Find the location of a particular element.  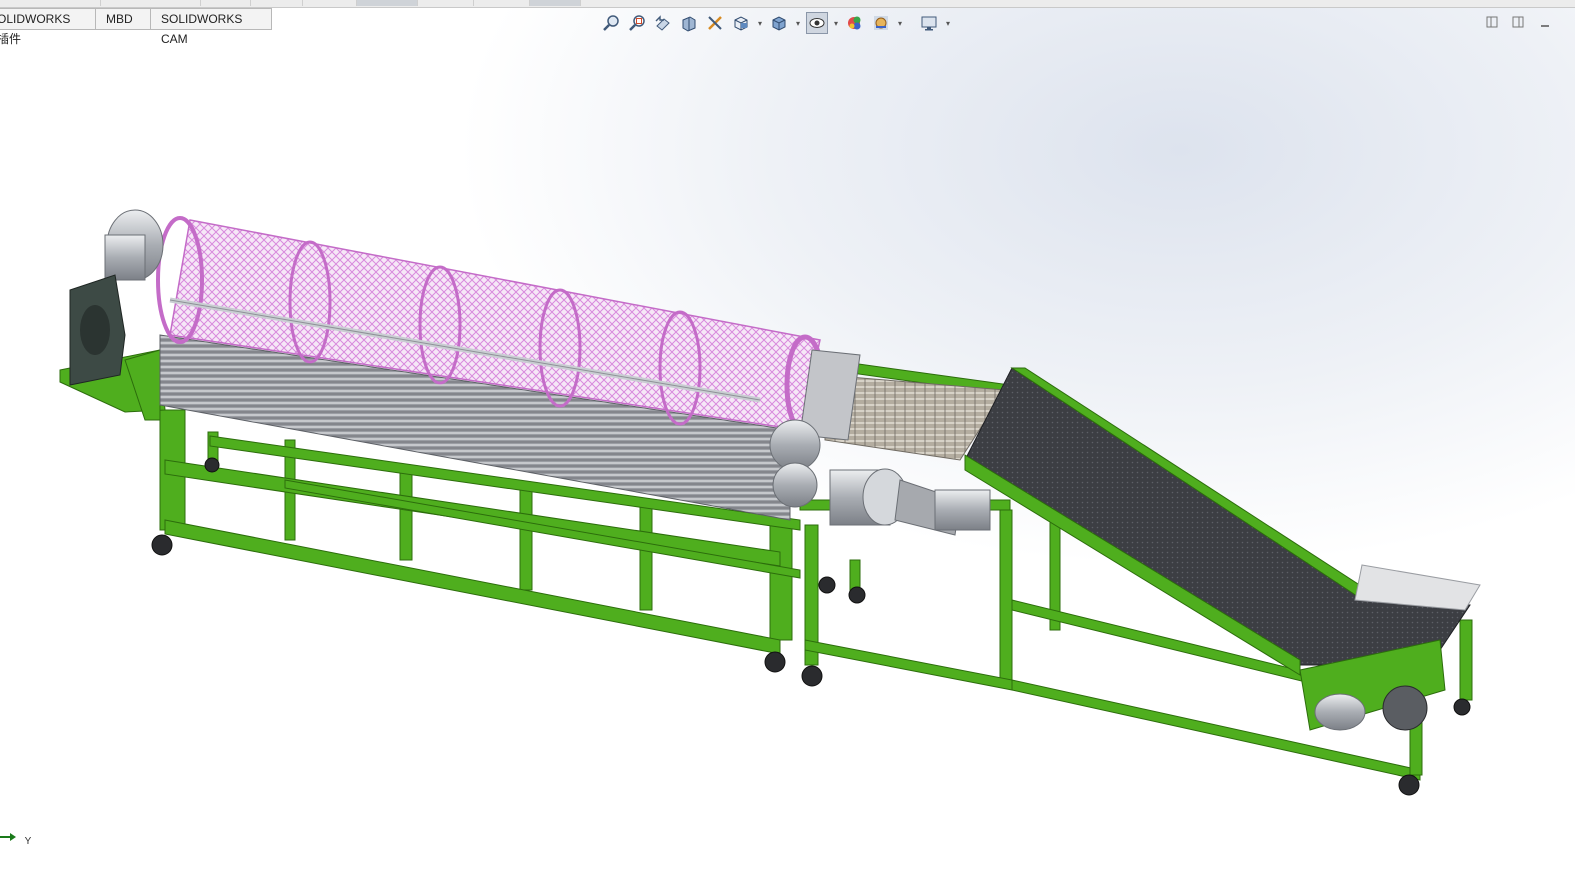

tile-right-icon is located at coordinates (1518, 22).